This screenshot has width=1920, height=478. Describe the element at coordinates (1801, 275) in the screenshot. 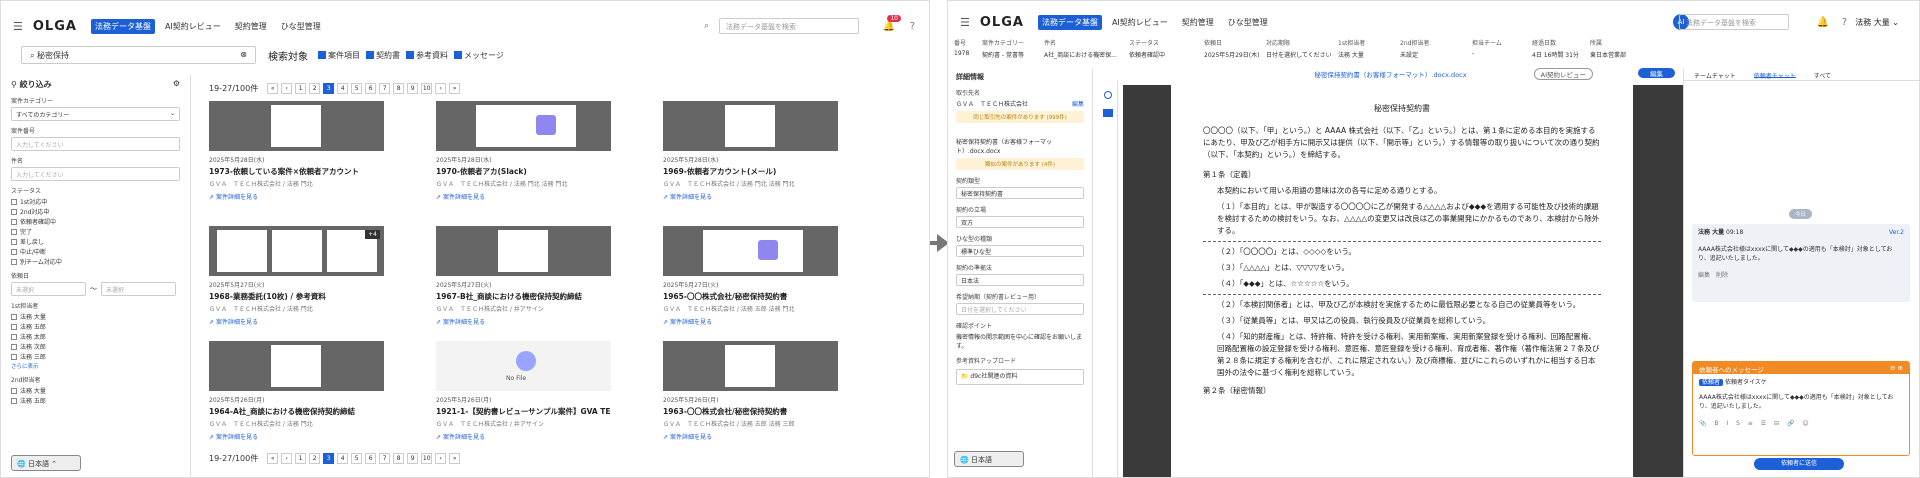

I see `comment-actions: 編集 削除` at that location.